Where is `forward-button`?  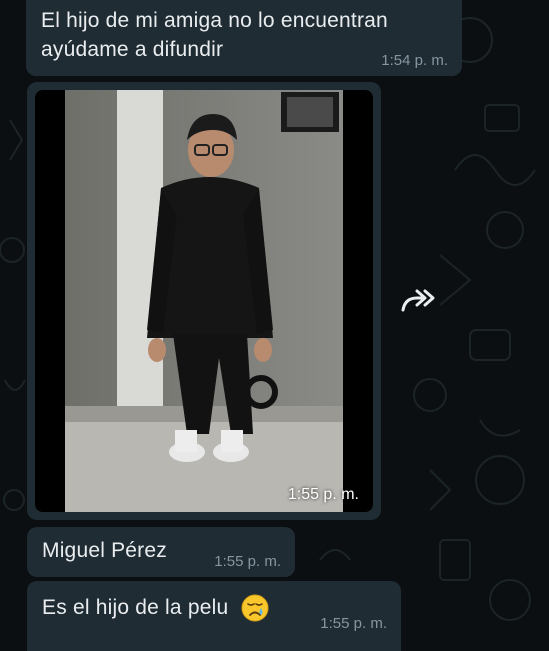
forward-button is located at coordinates (418, 301).